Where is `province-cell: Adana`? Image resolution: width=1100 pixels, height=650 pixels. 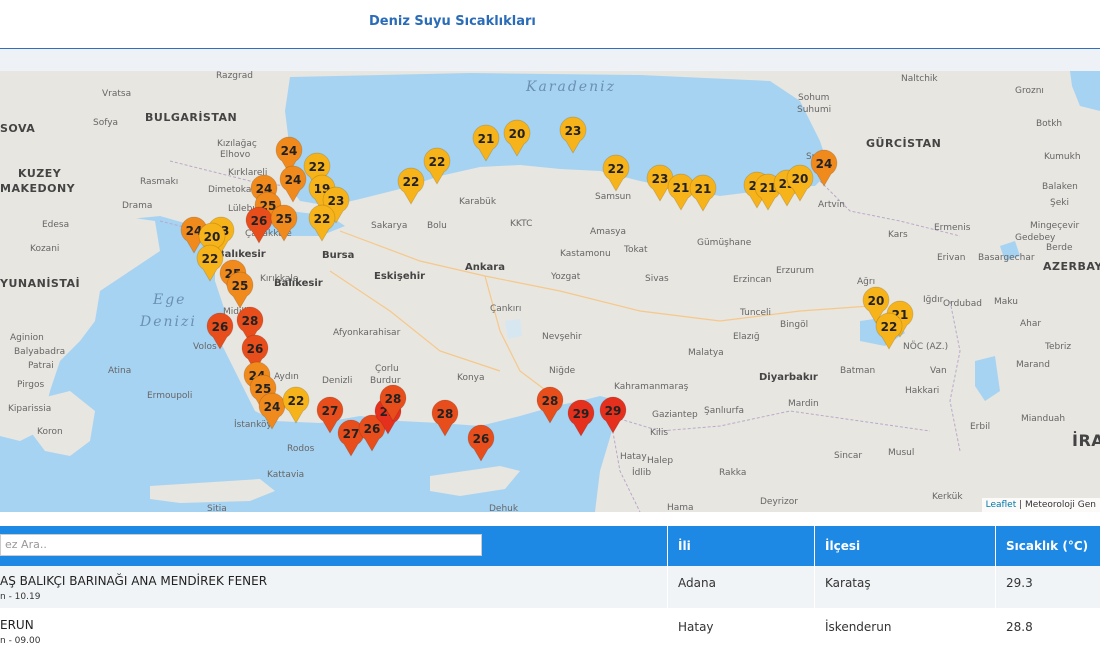 province-cell: Adana is located at coordinates (740, 587).